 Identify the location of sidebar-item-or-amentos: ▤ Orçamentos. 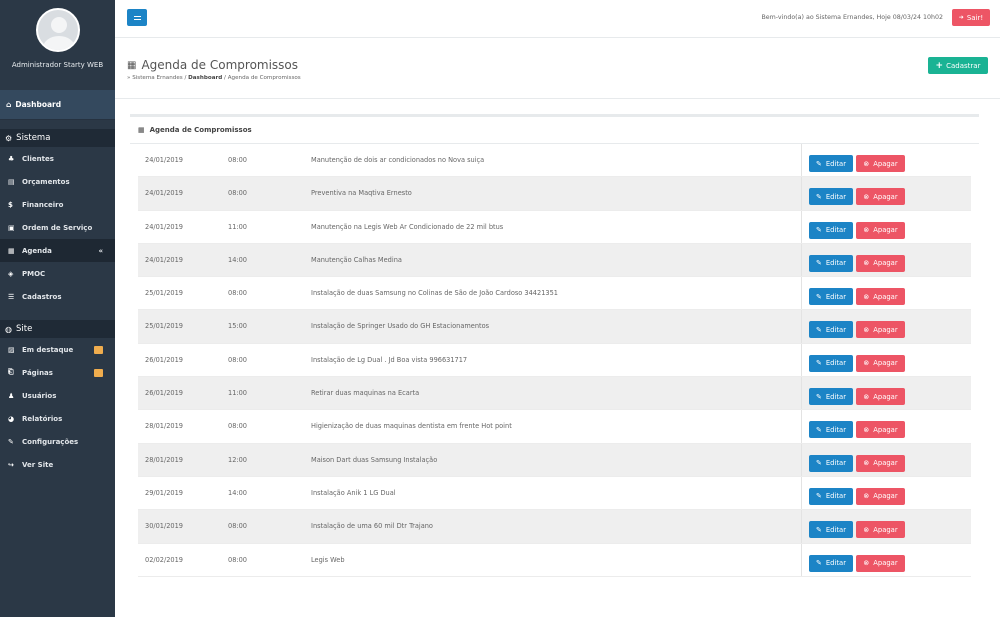
(57, 181).